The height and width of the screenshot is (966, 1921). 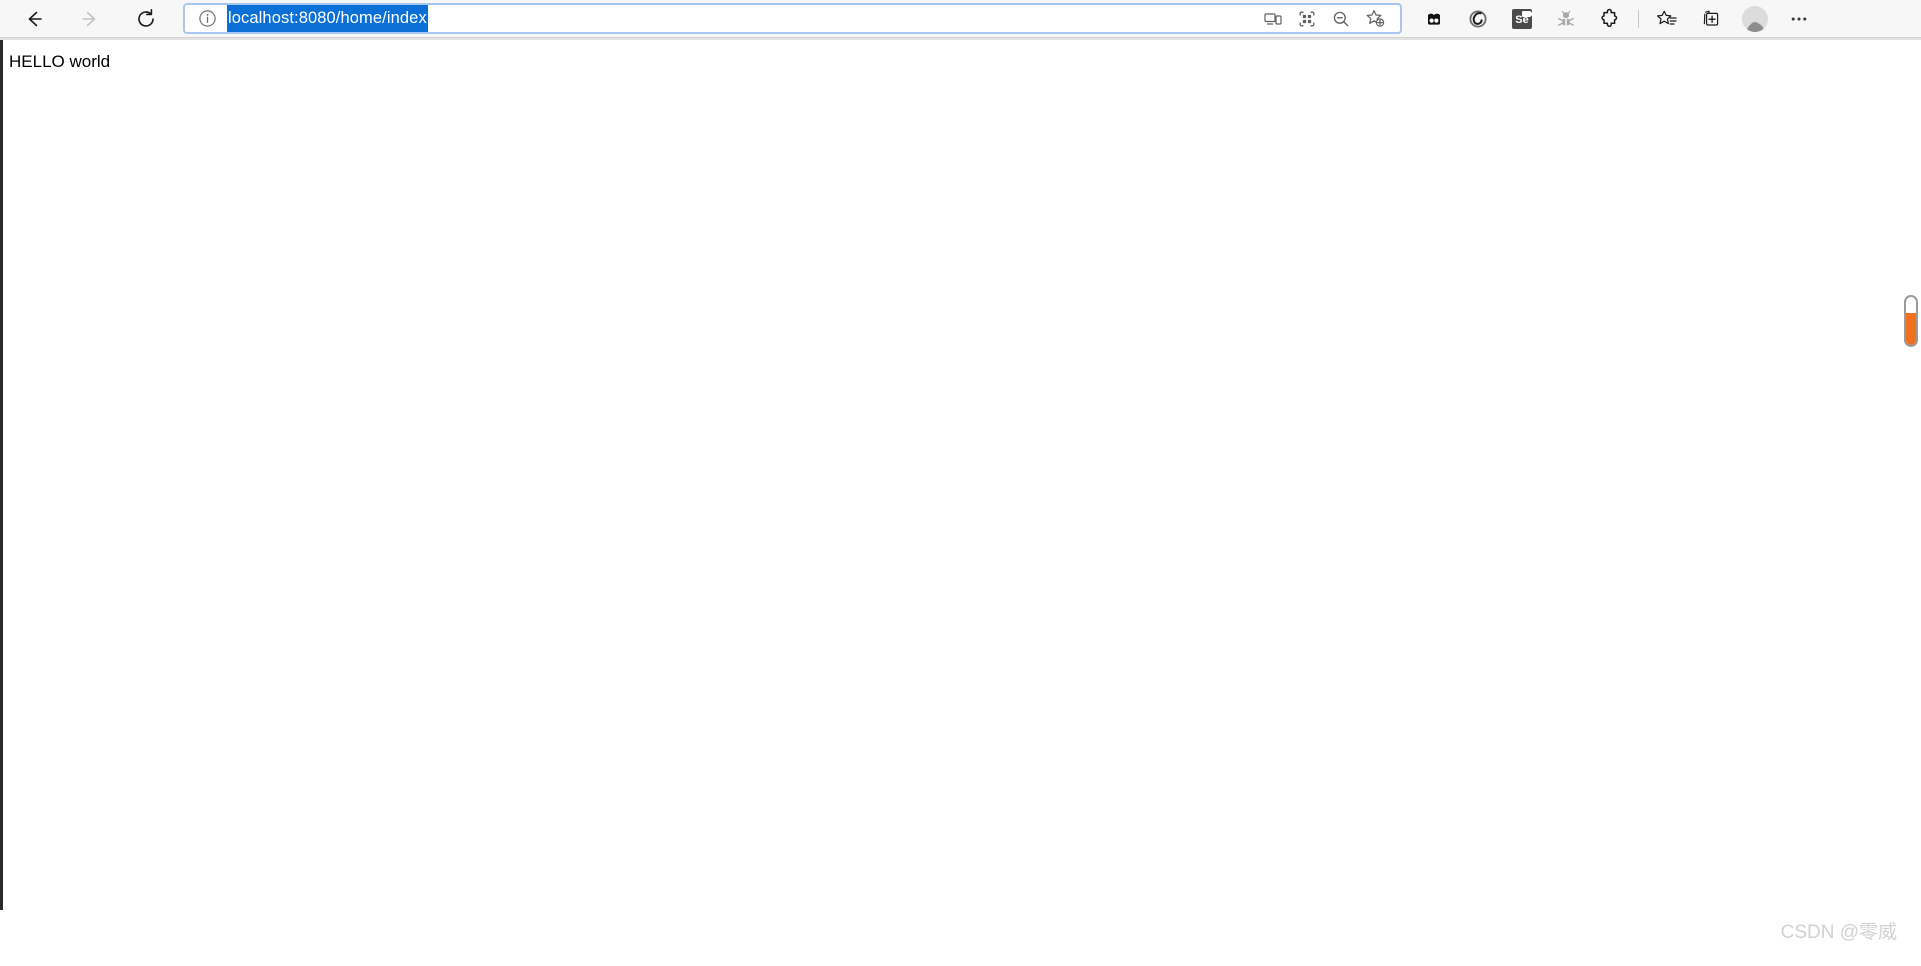 What do you see at coordinates (60, 61) in the screenshot?
I see `page-heading: HELLO world` at bounding box center [60, 61].